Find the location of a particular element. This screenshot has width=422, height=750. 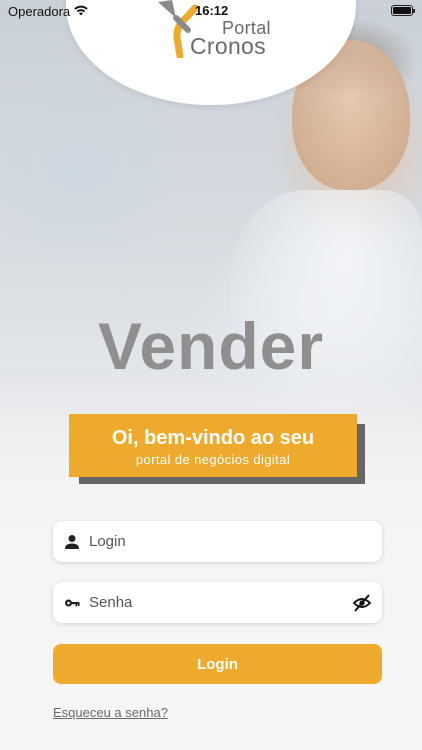

user-icon is located at coordinates (72, 542).